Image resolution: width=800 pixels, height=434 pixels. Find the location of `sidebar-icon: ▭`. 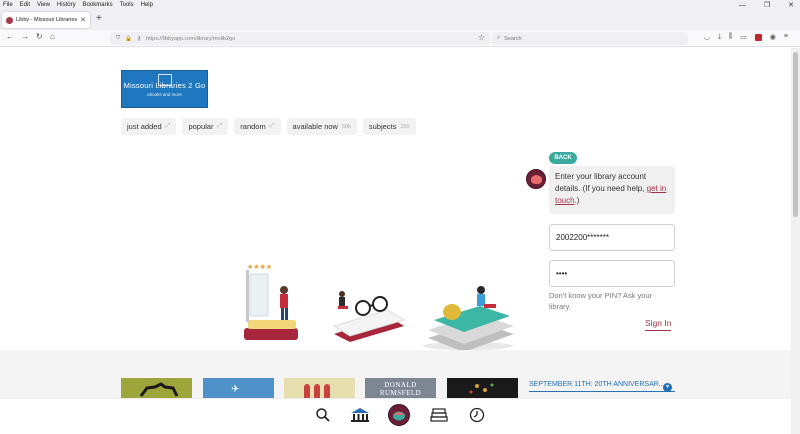

sidebar-icon: ▭ is located at coordinates (743, 37).